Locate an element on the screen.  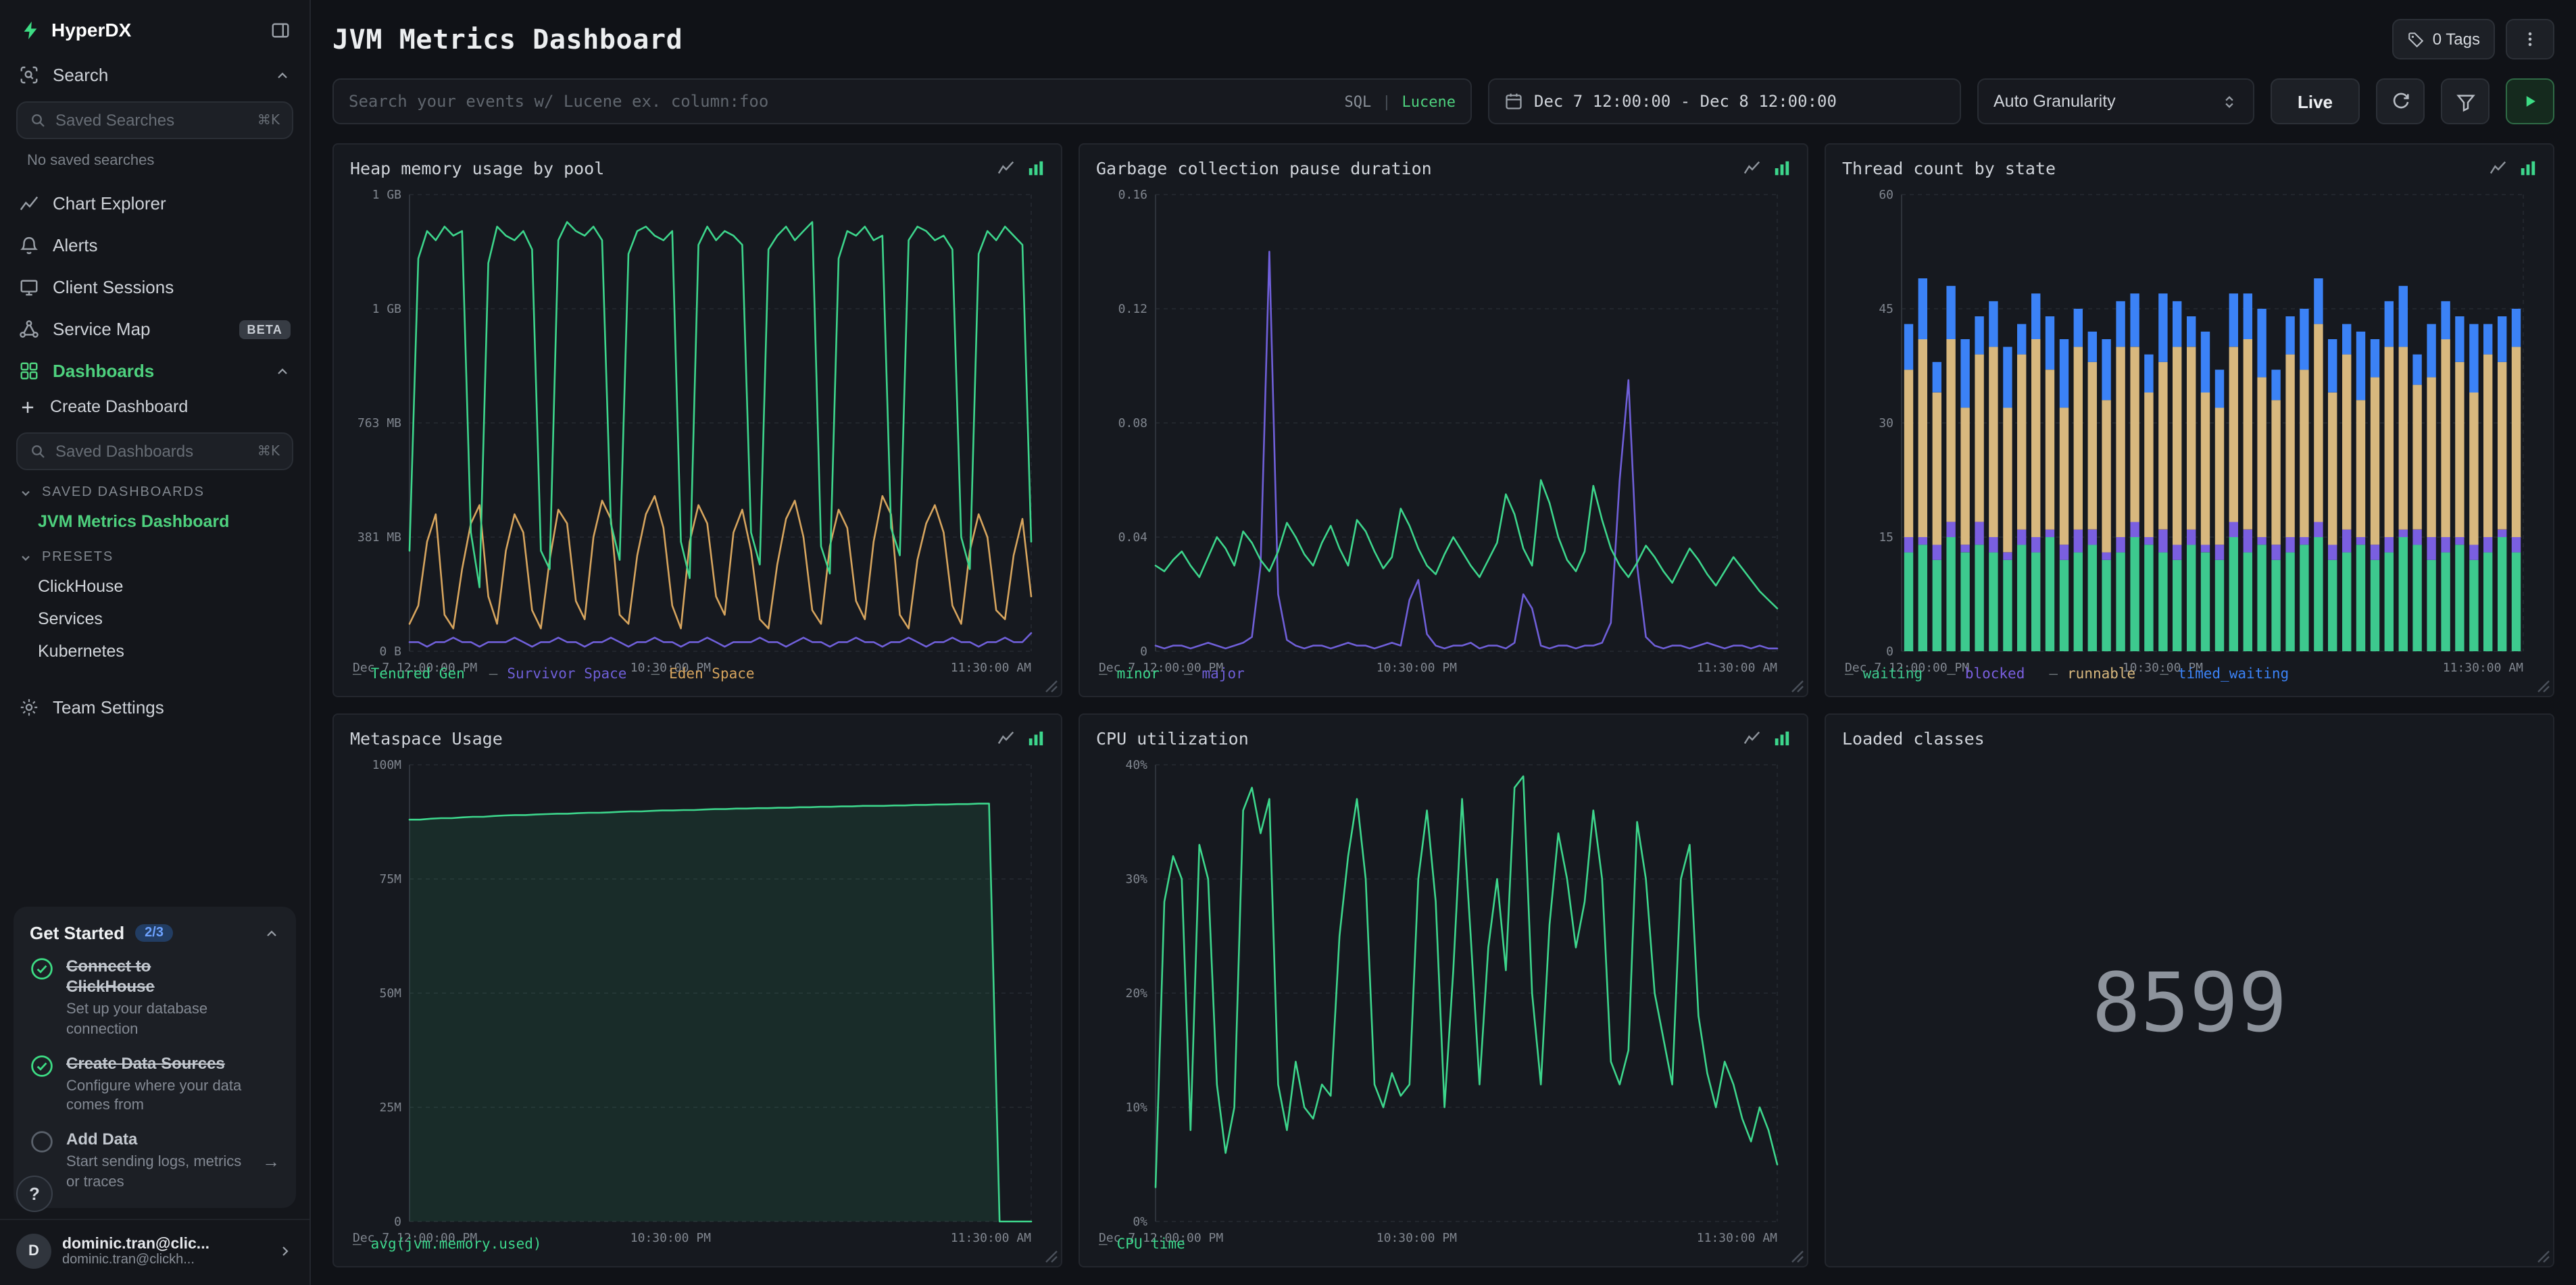
tags-button: 0 Tags is located at coordinates (2443, 39).